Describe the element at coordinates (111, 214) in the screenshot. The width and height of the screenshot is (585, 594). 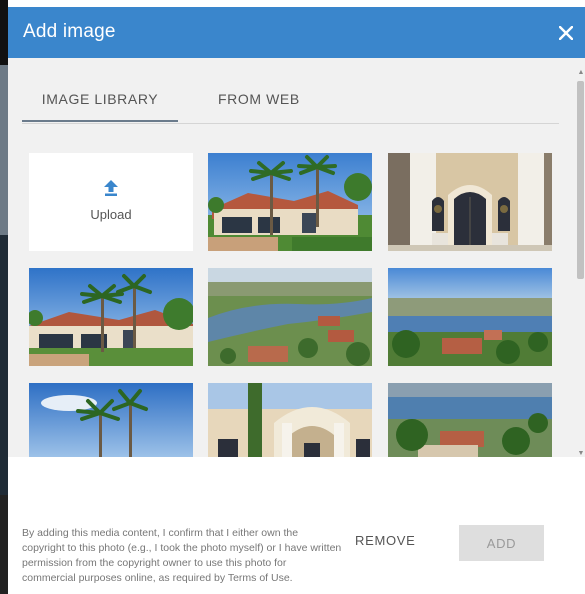
I see `upload-label: Upload` at that location.